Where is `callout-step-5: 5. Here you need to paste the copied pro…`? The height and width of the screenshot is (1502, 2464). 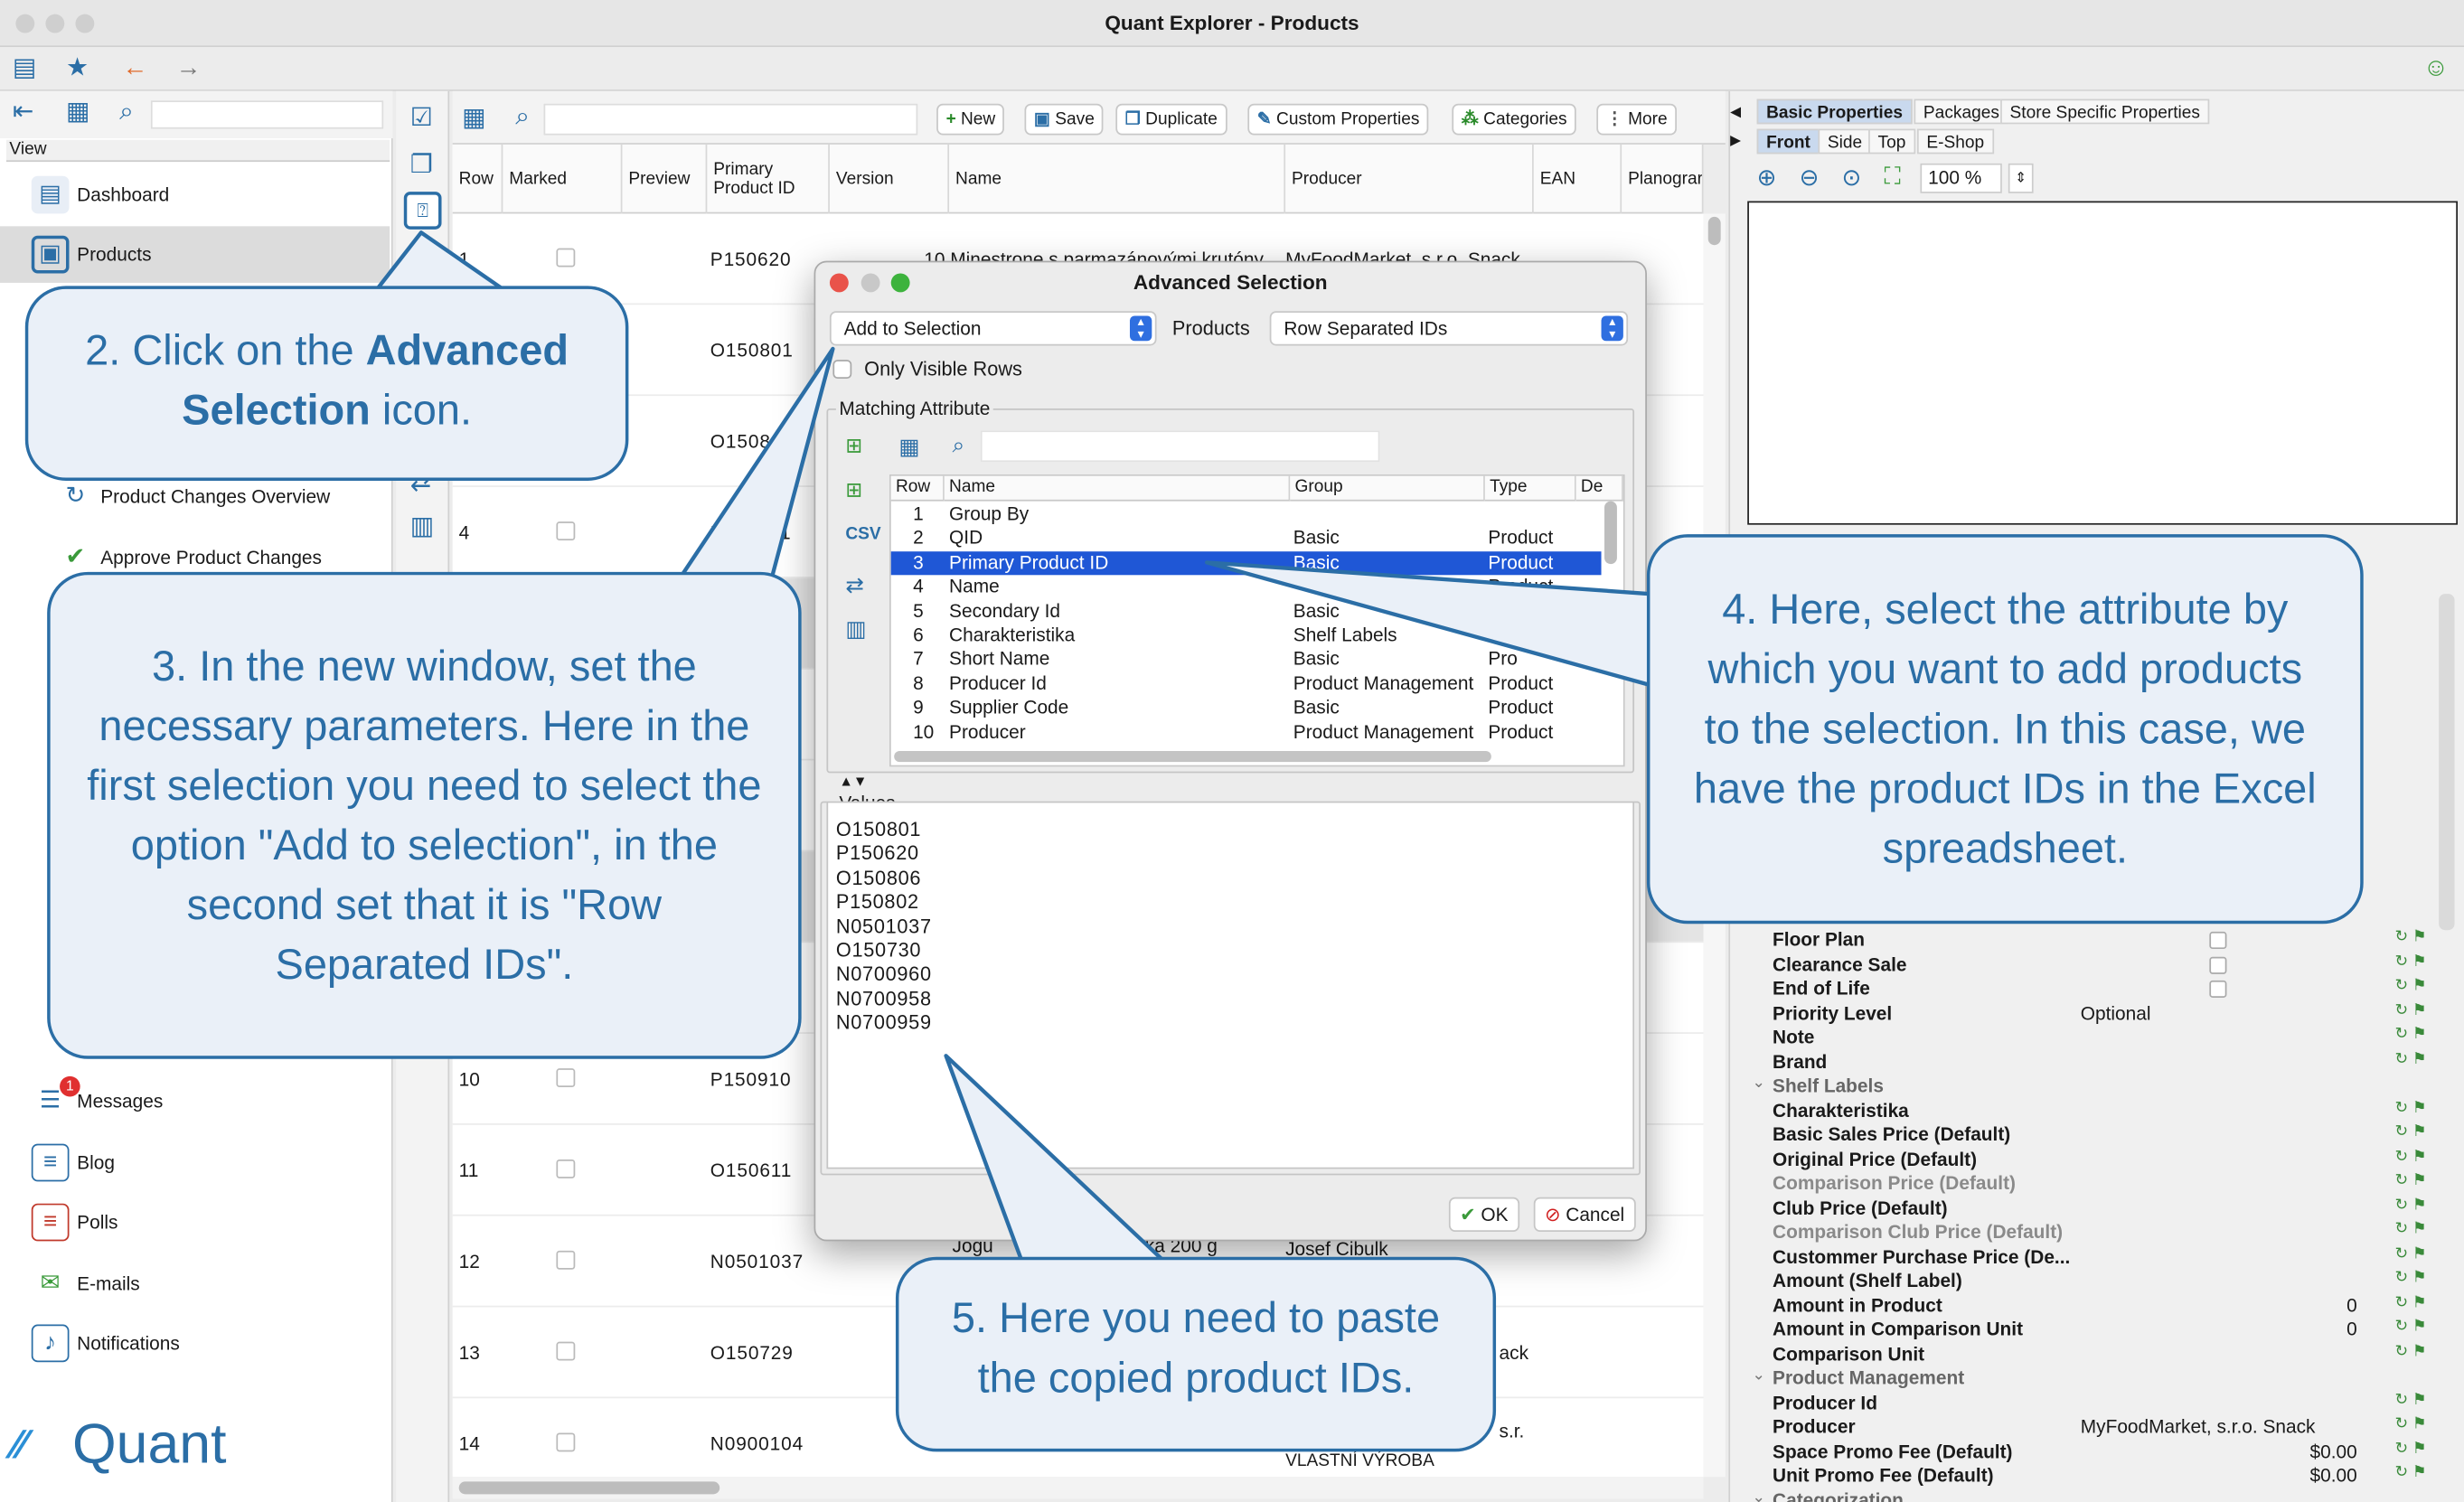 callout-step-5: 5. Here you need to paste the copied pro… is located at coordinates (1196, 1354).